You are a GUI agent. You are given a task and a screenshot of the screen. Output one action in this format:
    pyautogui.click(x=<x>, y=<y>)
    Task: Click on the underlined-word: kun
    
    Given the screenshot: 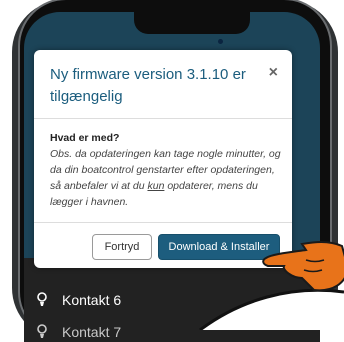 What is the action you would take?
    pyautogui.click(x=156, y=186)
    